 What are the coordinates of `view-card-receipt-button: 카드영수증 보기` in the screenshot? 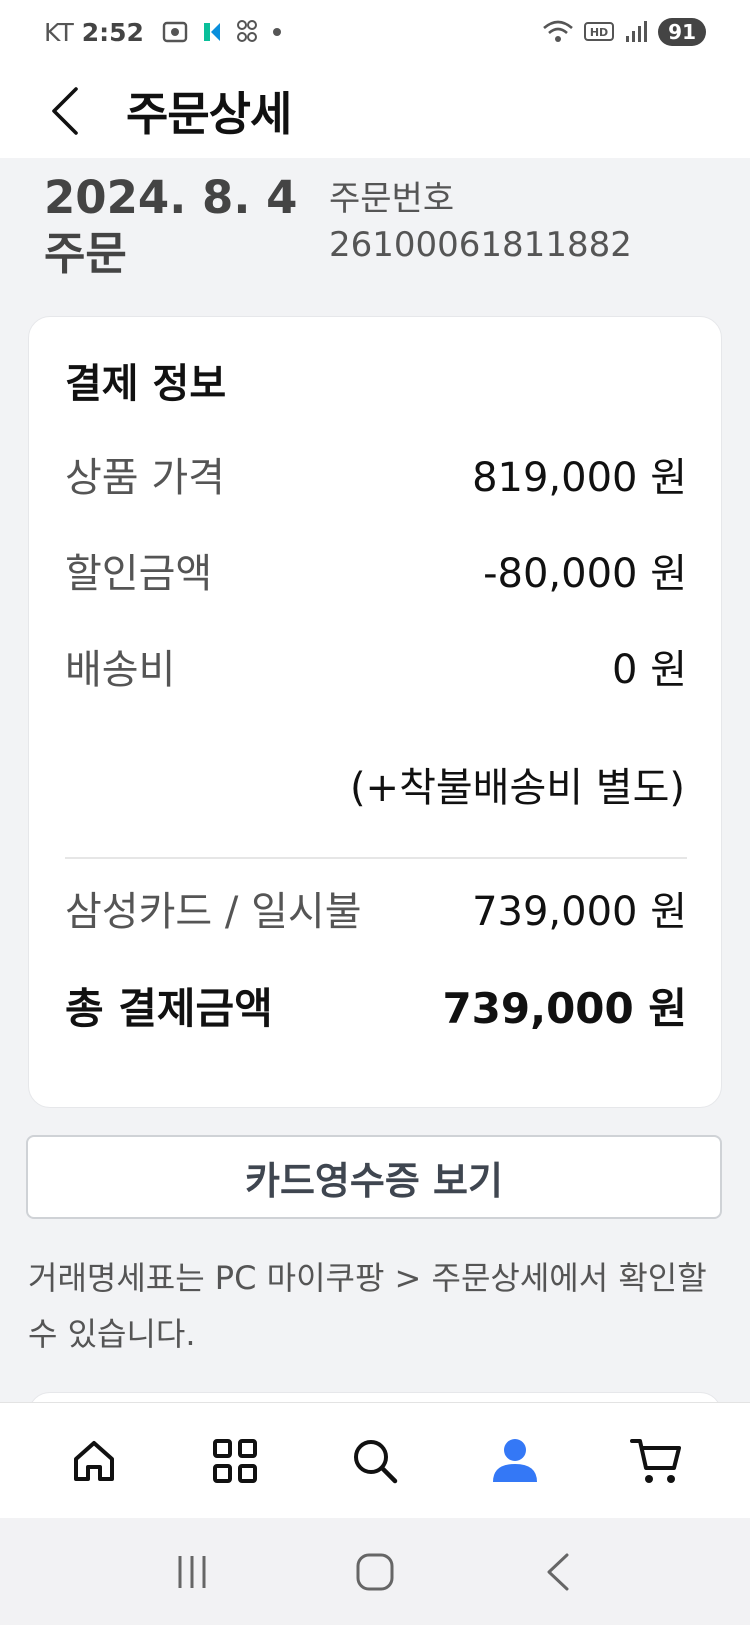 It's located at (374, 1177).